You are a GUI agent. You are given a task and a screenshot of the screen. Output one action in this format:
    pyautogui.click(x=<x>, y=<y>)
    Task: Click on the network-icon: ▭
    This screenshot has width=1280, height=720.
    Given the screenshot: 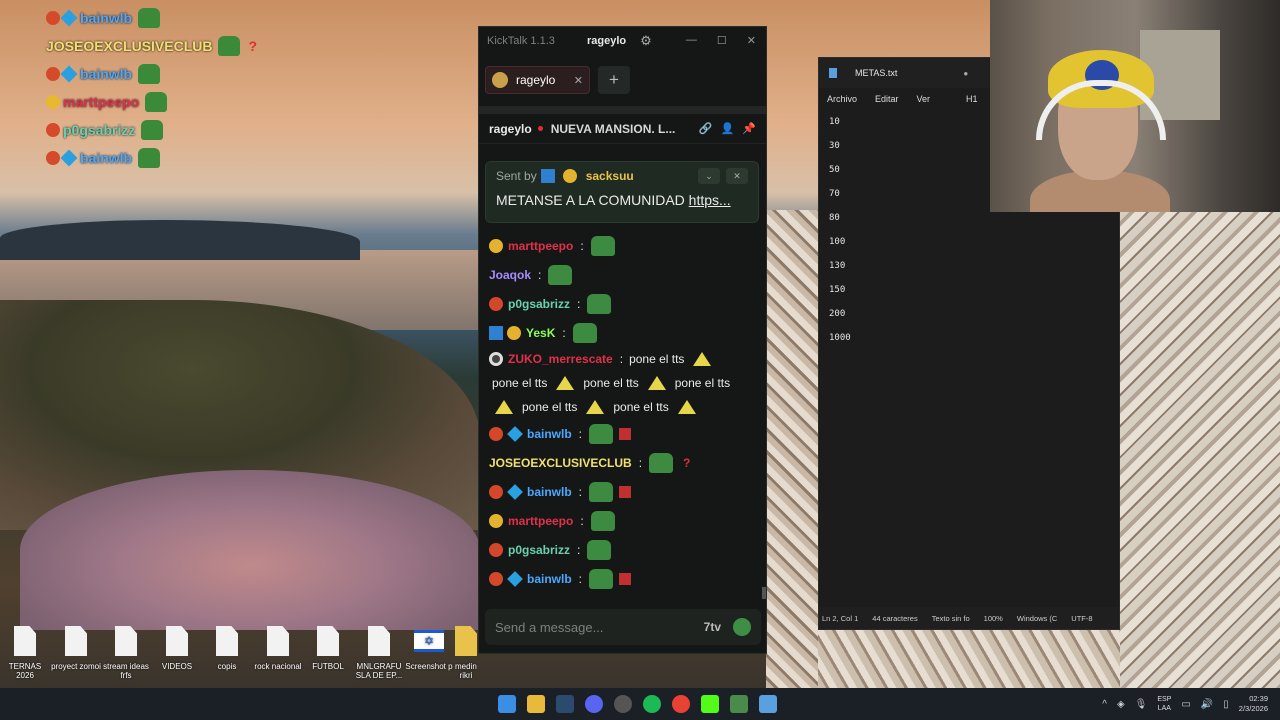 What is the action you would take?
    pyautogui.click(x=1185, y=704)
    